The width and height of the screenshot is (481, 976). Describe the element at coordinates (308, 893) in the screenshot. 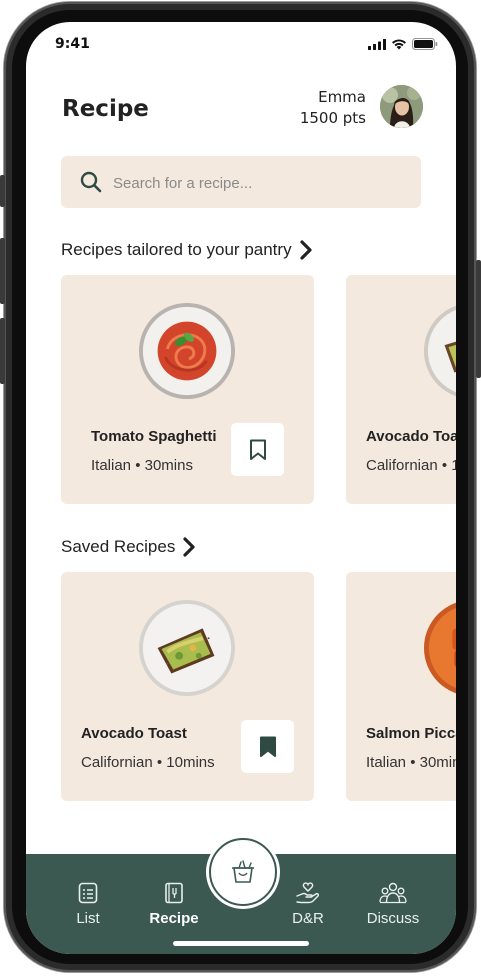

I see `donate-hand-icon` at that location.